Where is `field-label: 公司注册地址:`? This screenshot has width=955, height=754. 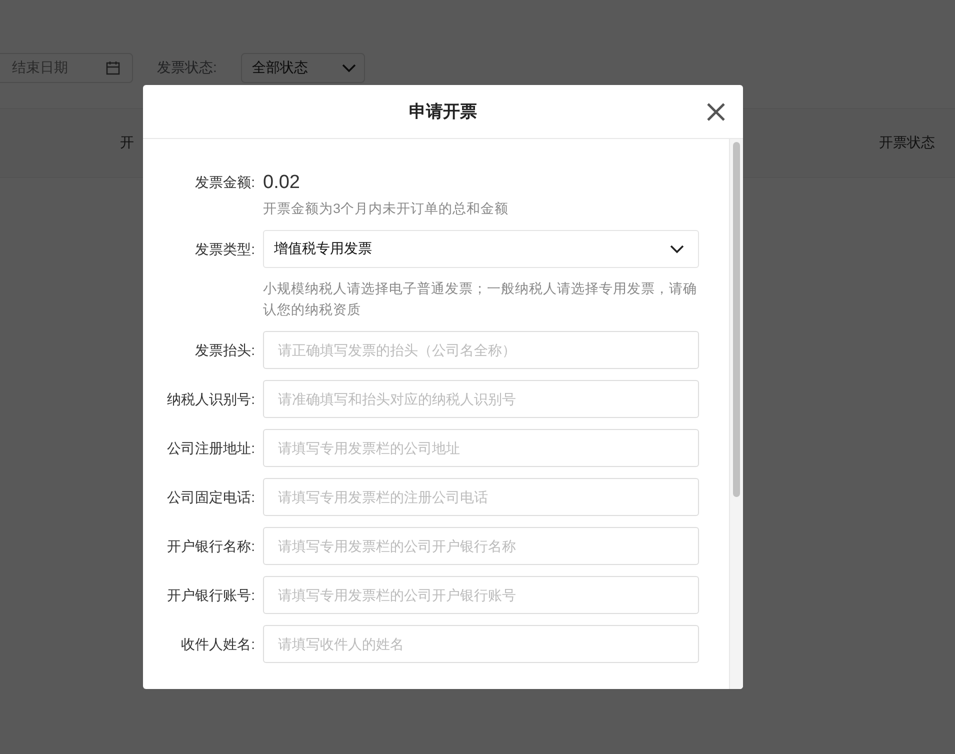 field-label: 公司注册地址: is located at coordinates (211, 448).